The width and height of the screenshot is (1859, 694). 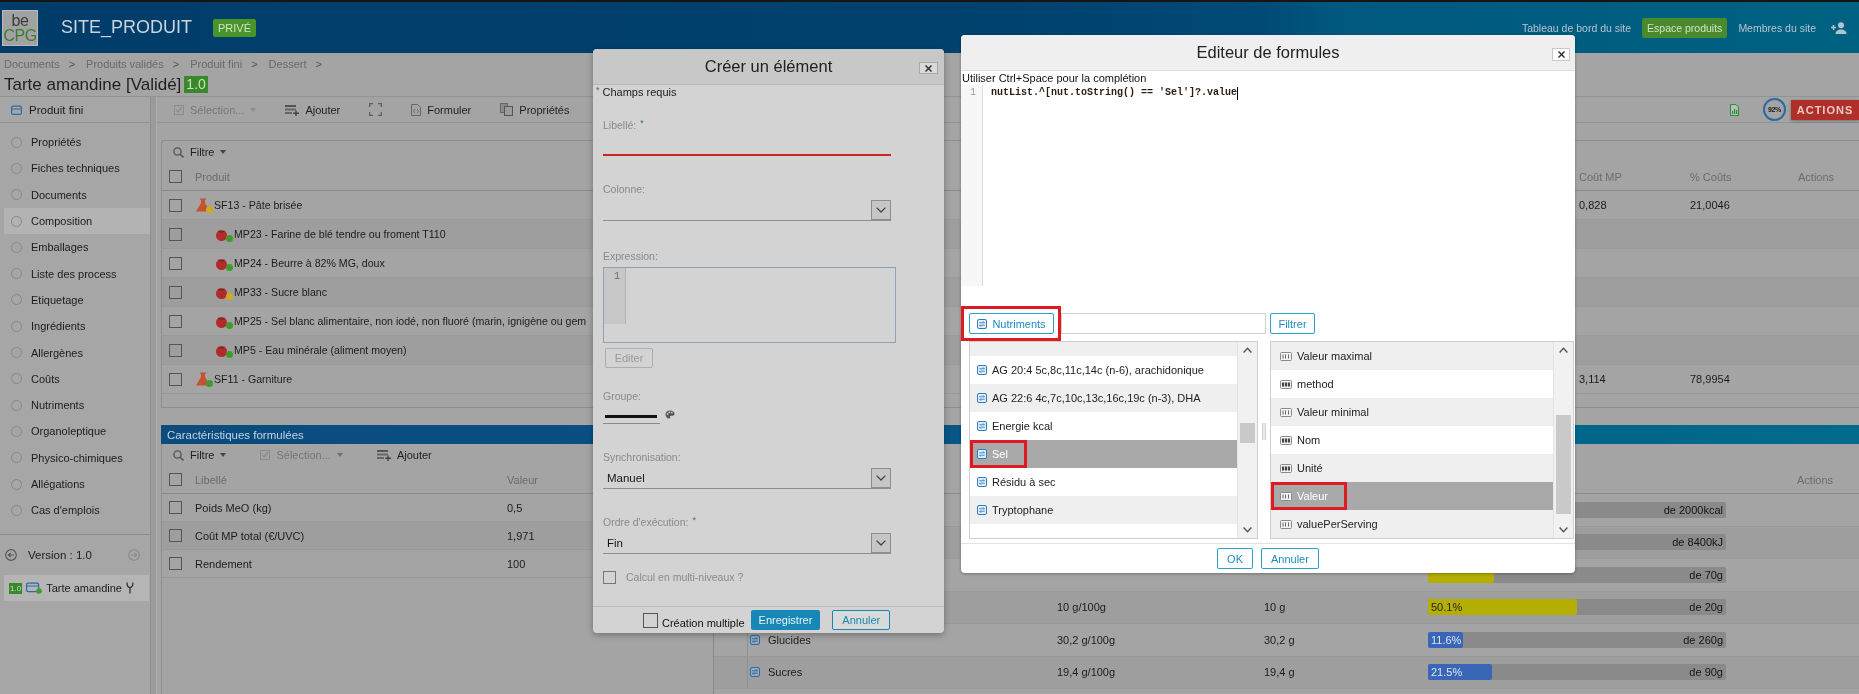 What do you see at coordinates (441, 109) in the screenshot?
I see `formulate-button: Formuler` at bounding box center [441, 109].